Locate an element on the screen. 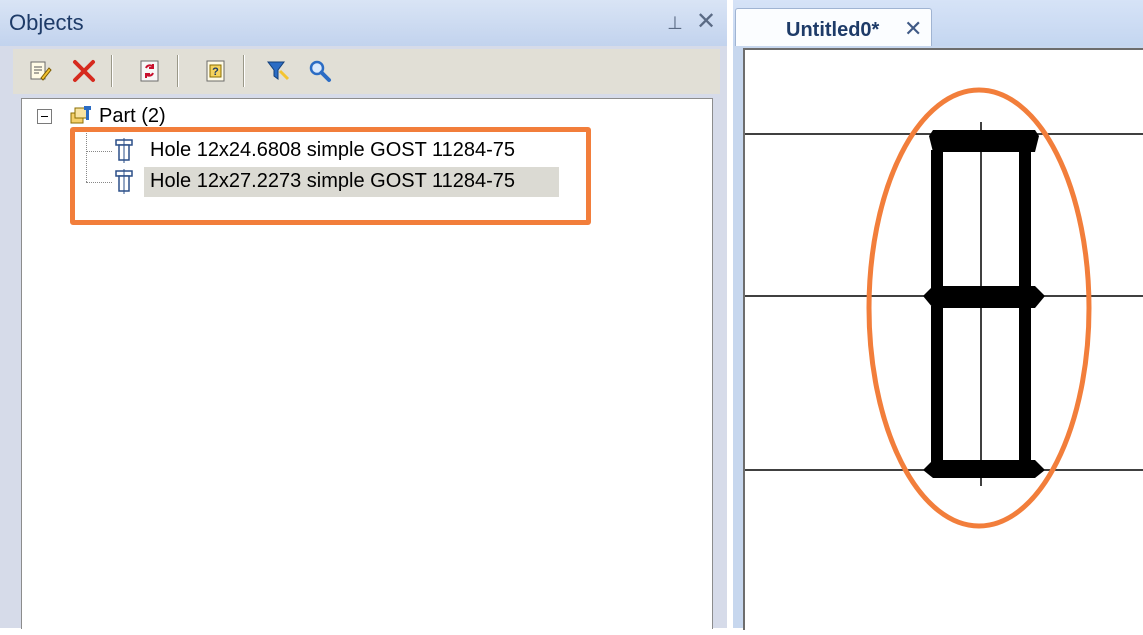 The image size is (1143, 635). objects-toolbar: ? is located at coordinates (366, 71).